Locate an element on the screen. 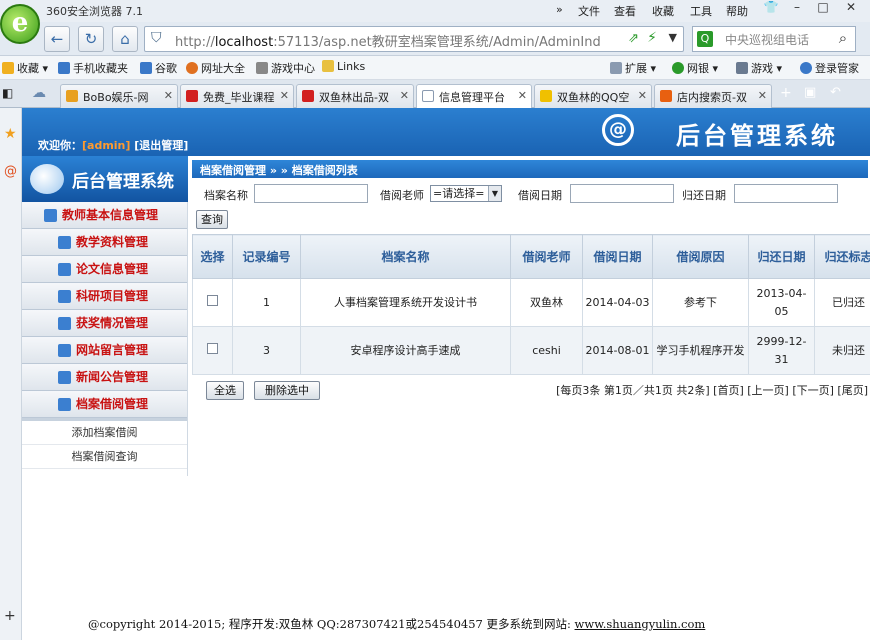  tab-bobo: BoBo娱乐-网 ✕ is located at coordinates (119, 96).